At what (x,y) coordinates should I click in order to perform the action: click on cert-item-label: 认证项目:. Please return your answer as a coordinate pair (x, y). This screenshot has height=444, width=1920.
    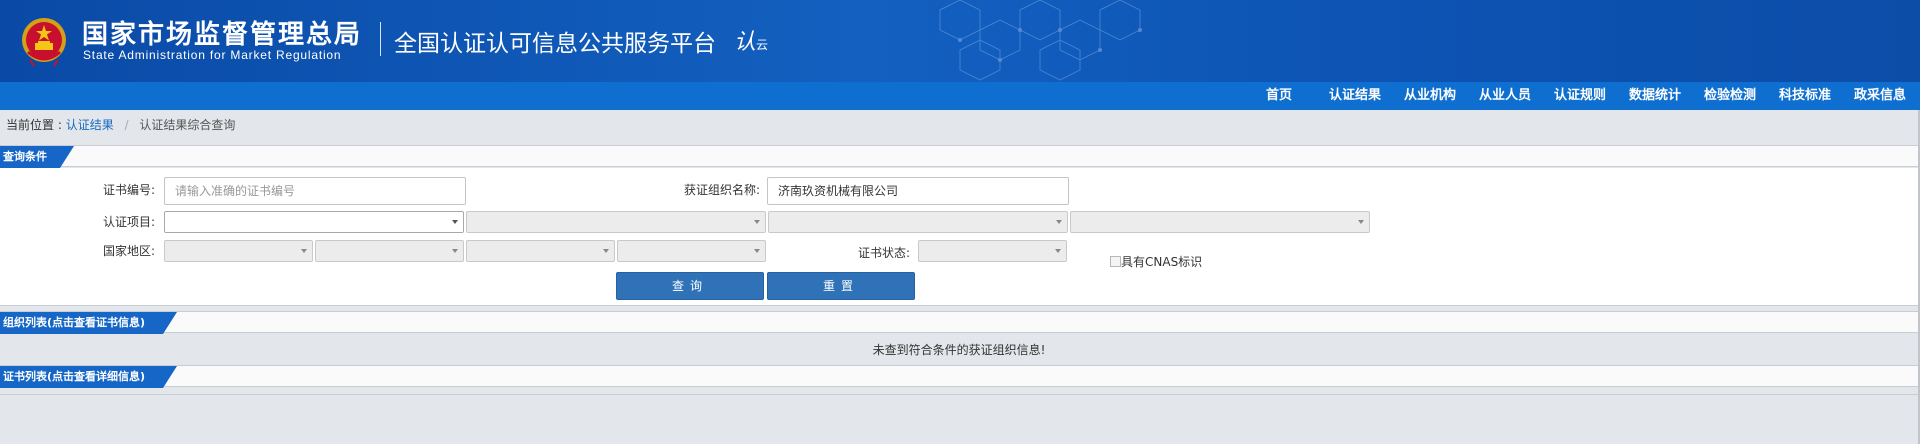
    Looking at the image, I should click on (128, 222).